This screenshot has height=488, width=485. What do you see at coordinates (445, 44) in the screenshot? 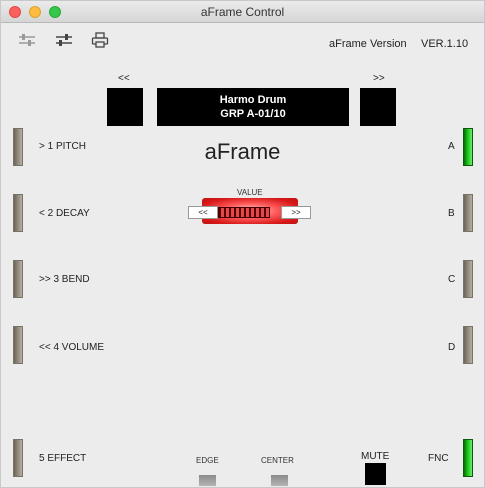
I see `version-value: VER.1.10` at bounding box center [445, 44].